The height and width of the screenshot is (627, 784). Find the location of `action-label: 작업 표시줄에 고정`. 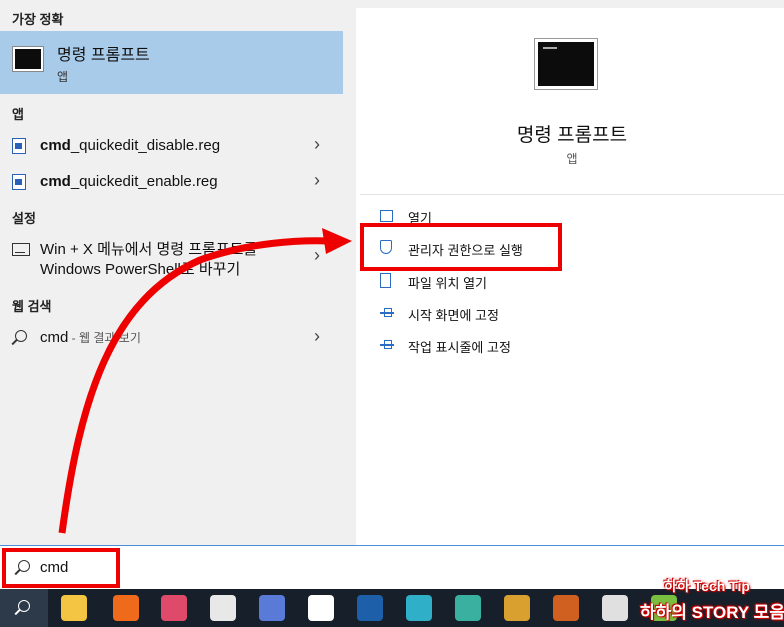

action-label: 작업 표시줄에 고정 is located at coordinates (459, 347).